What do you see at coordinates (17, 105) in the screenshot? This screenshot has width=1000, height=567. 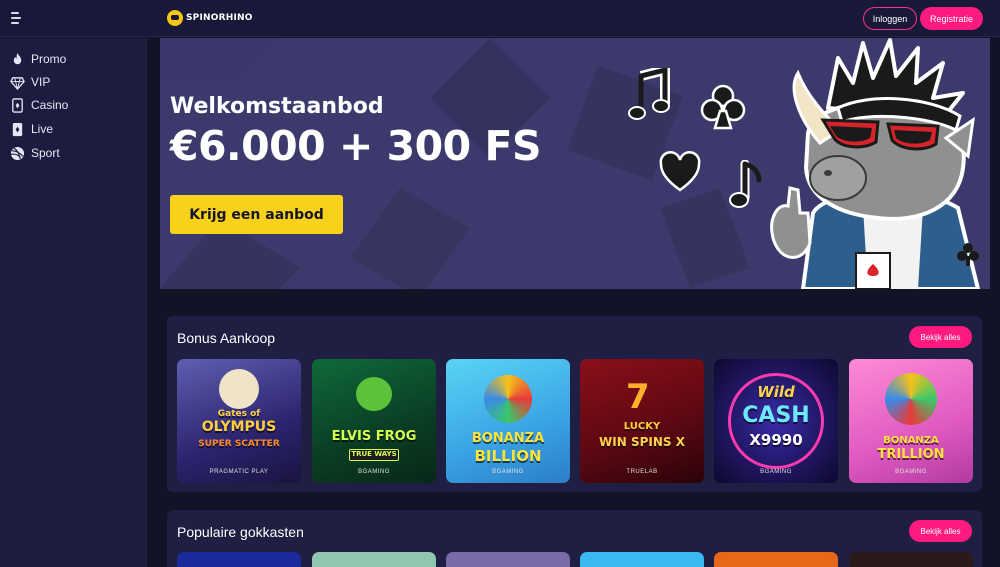 I see `card-icon` at bounding box center [17, 105].